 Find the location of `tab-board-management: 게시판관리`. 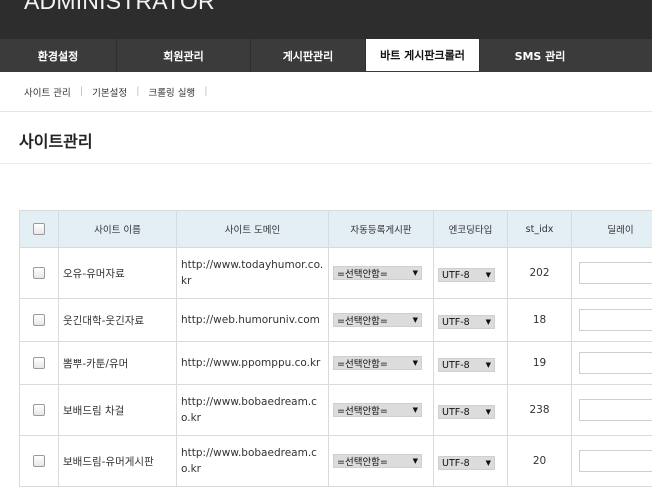

tab-board-management: 게시판관리 is located at coordinates (308, 55).